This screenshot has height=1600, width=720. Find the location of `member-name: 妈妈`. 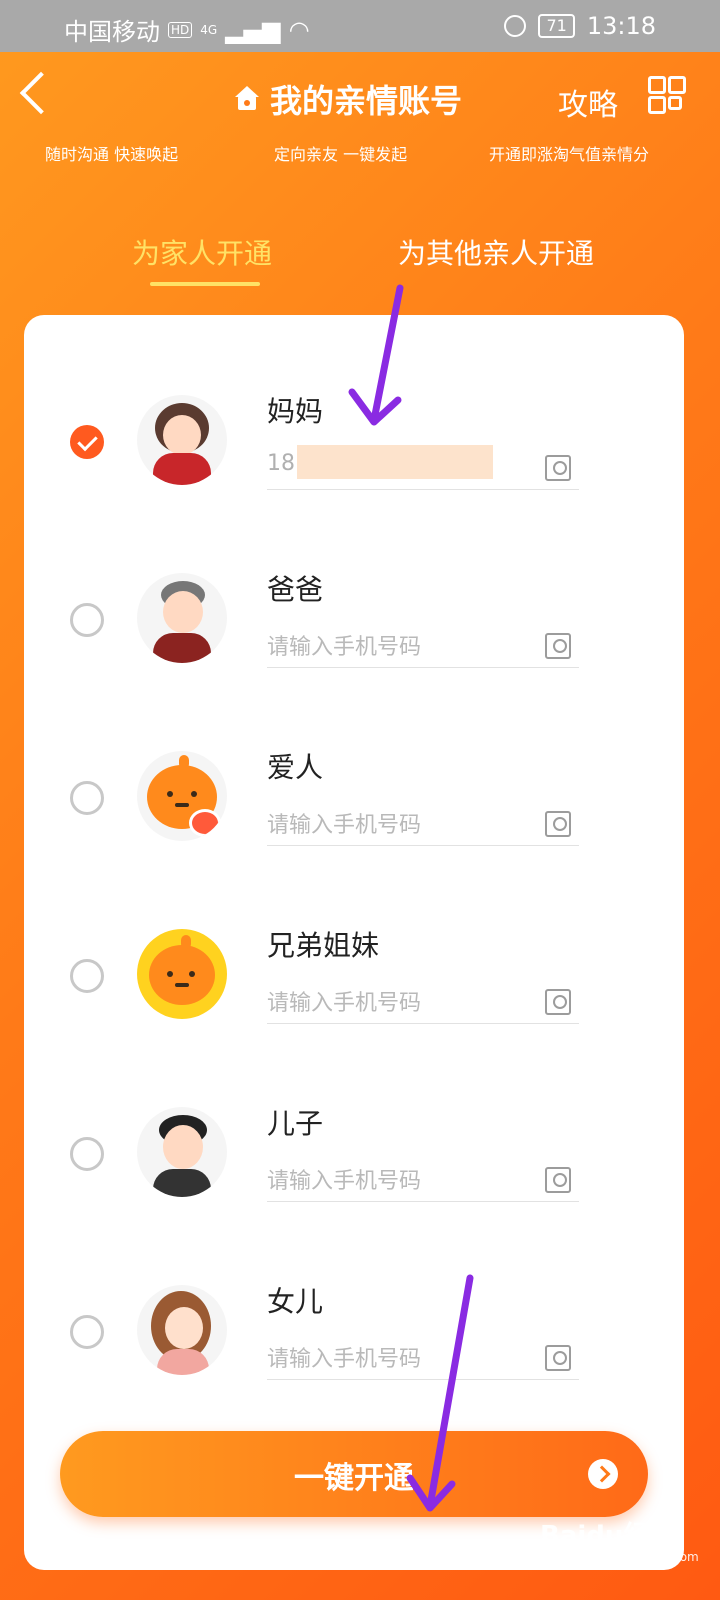

member-name: 妈妈 is located at coordinates (295, 411).